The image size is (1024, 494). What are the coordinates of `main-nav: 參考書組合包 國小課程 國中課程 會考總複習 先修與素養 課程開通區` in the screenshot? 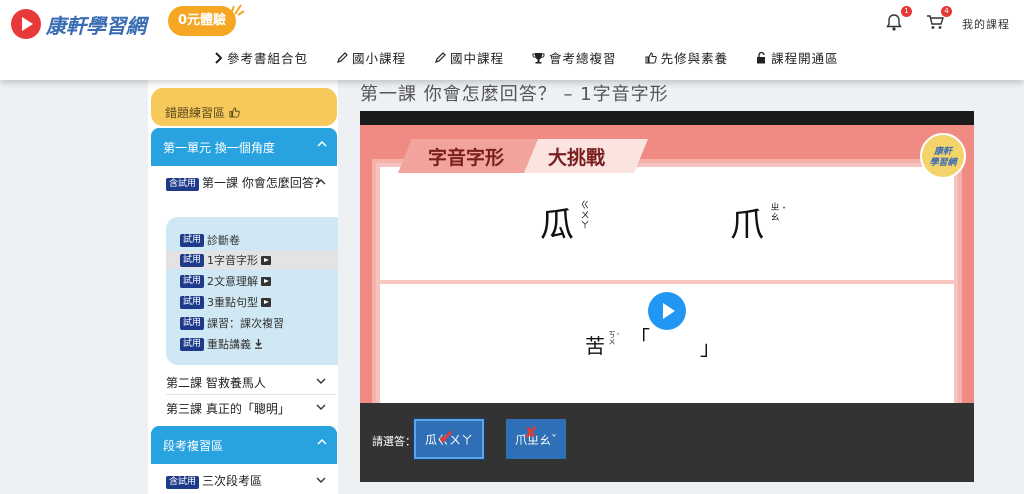 It's located at (540, 57).